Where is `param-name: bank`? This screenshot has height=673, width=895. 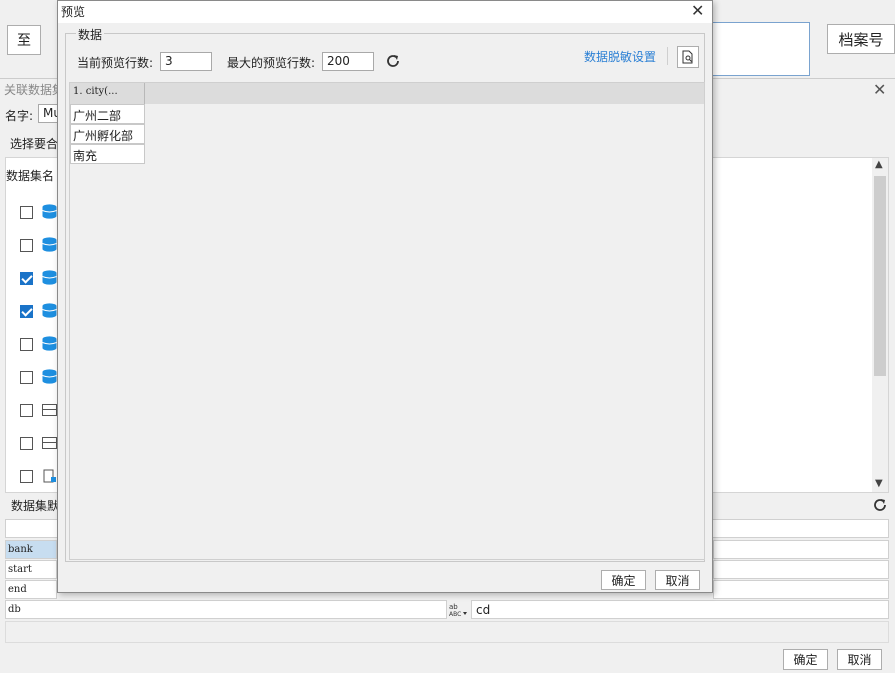 param-name: bank is located at coordinates (31, 549).